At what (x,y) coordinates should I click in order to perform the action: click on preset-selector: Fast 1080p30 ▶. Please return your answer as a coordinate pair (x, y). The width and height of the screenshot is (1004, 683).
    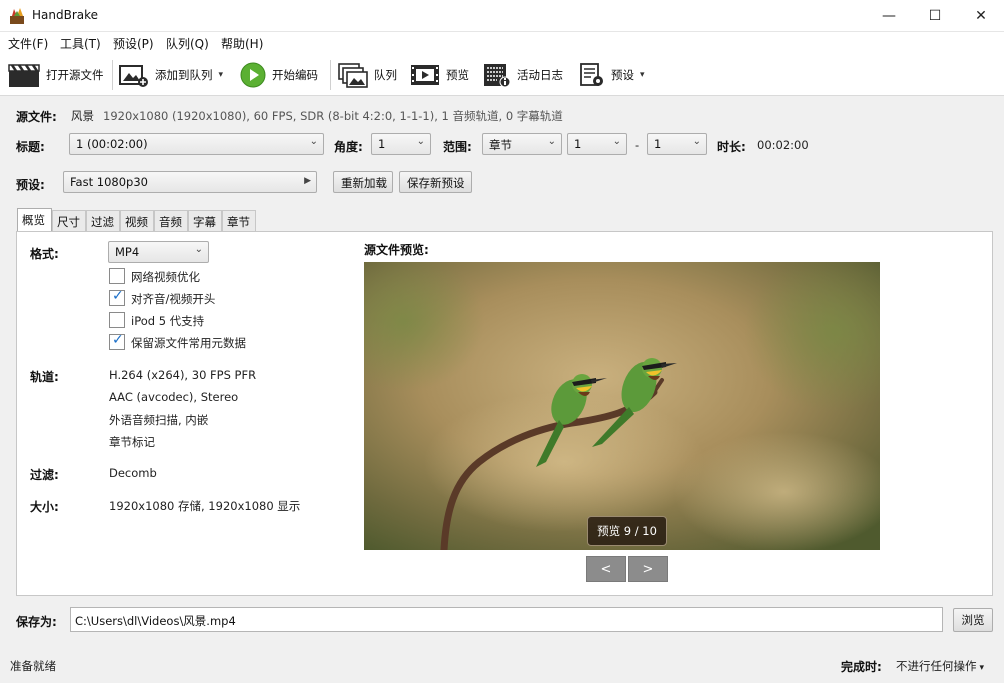
    Looking at the image, I should click on (190, 182).